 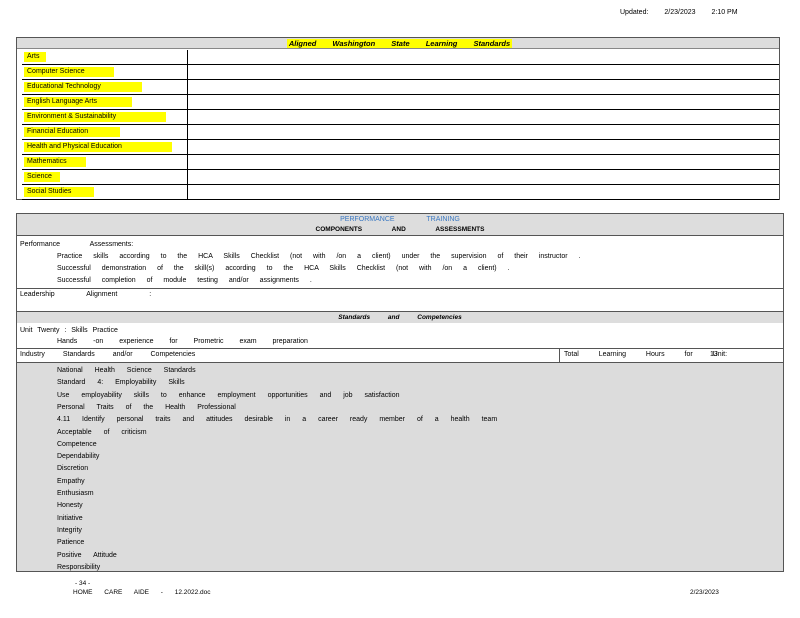 What do you see at coordinates (55, 162) in the screenshot?
I see `standards-subject: Mathematics` at bounding box center [55, 162].